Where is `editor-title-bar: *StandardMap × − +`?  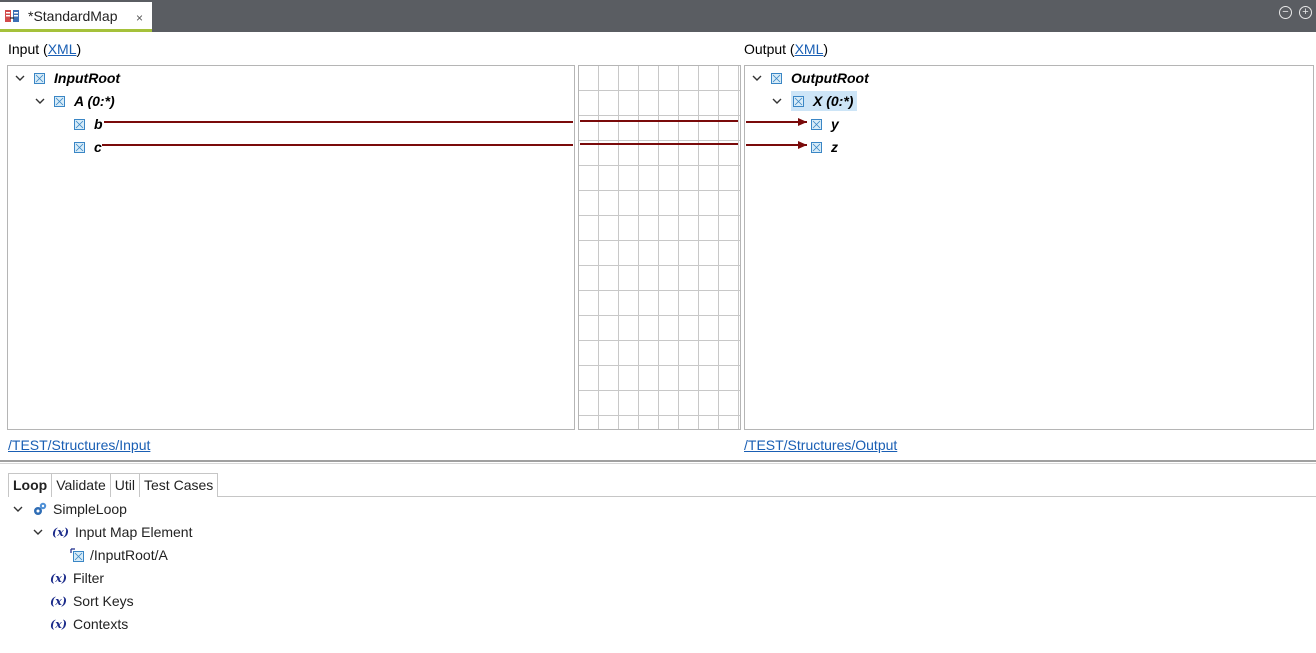
editor-title-bar: *StandardMap × − + is located at coordinates (658, 16).